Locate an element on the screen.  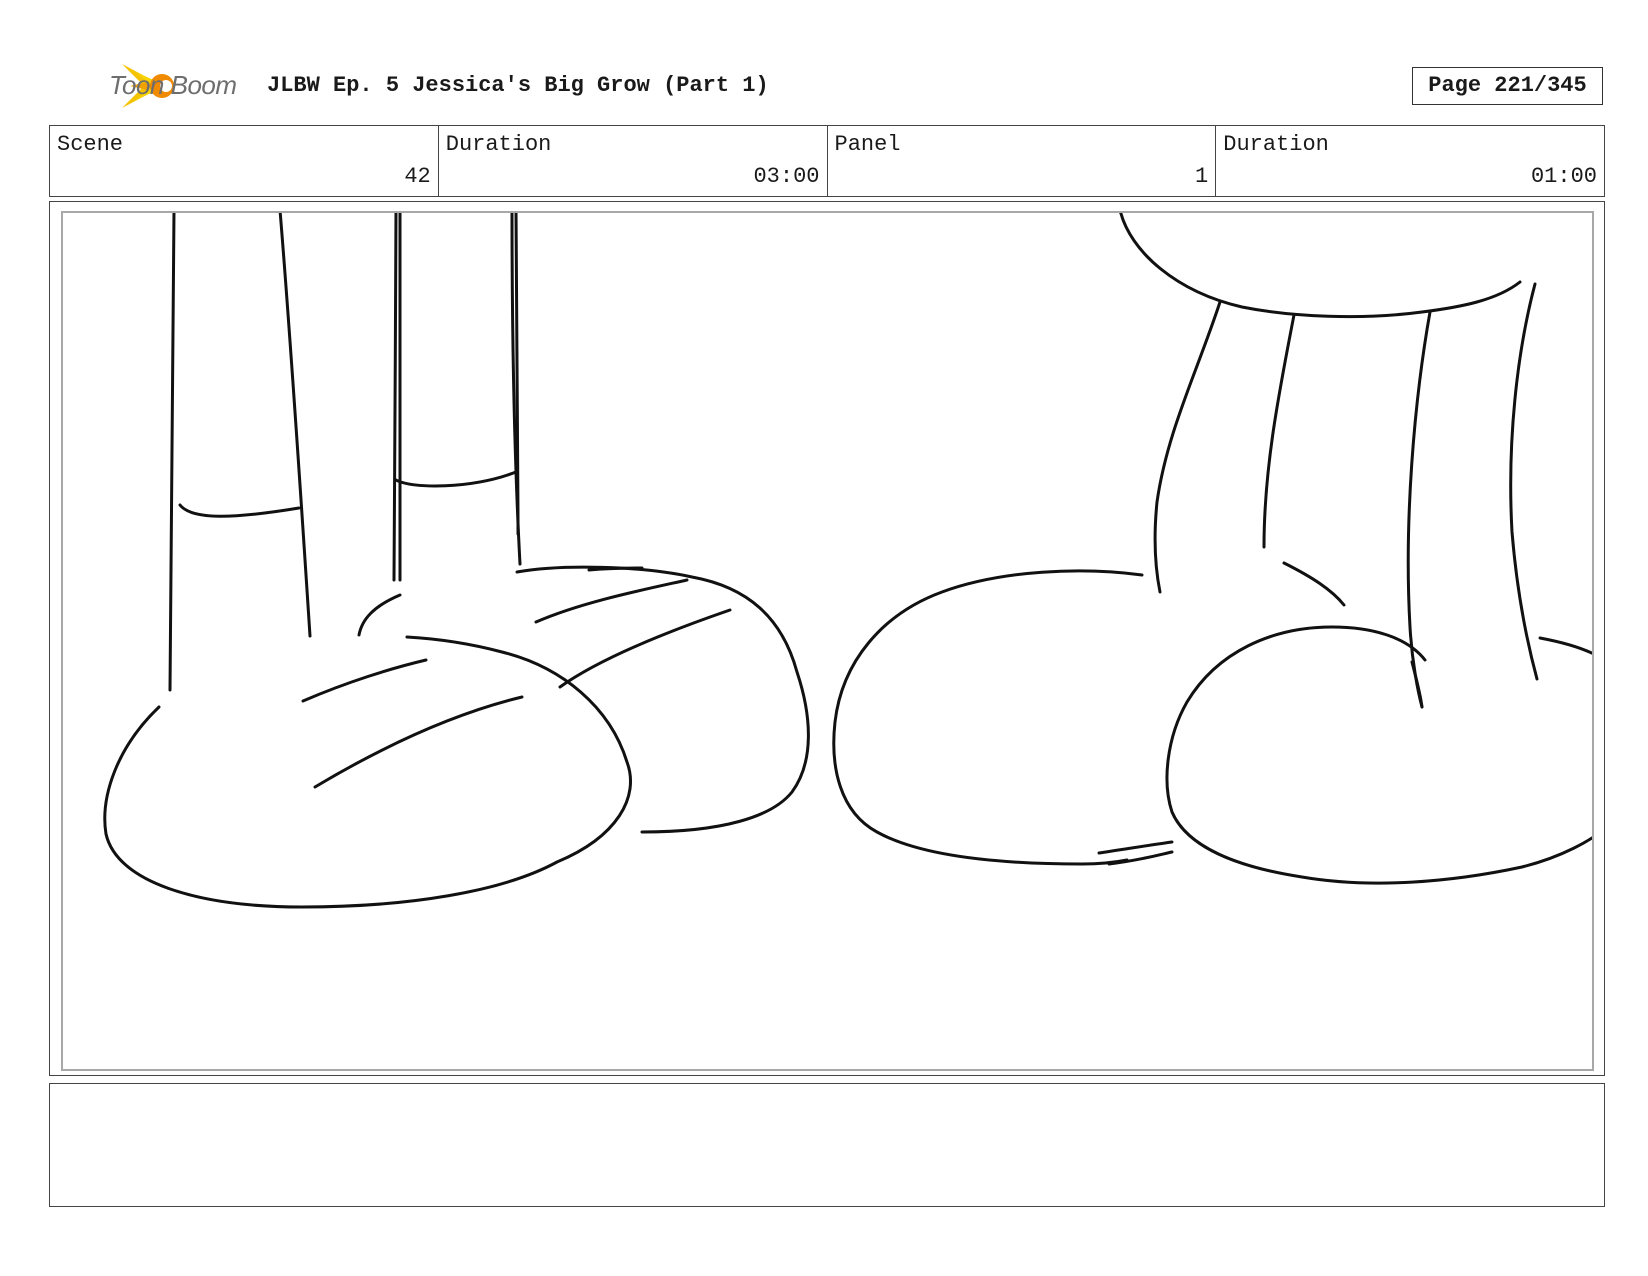
panel-label: Panel is located at coordinates (867, 144).